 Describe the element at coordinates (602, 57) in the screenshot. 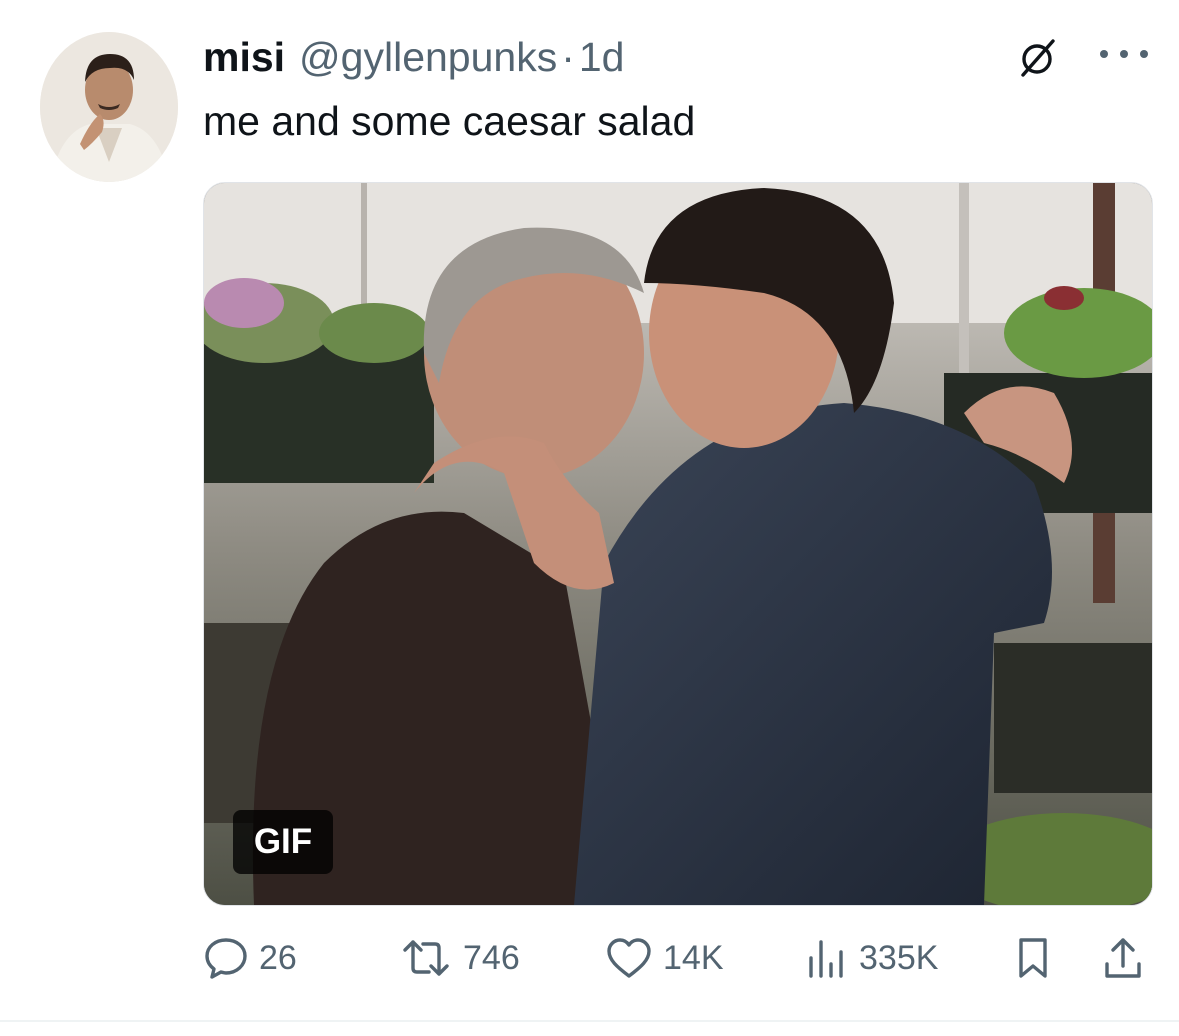

I see `timestamp: 1d` at that location.